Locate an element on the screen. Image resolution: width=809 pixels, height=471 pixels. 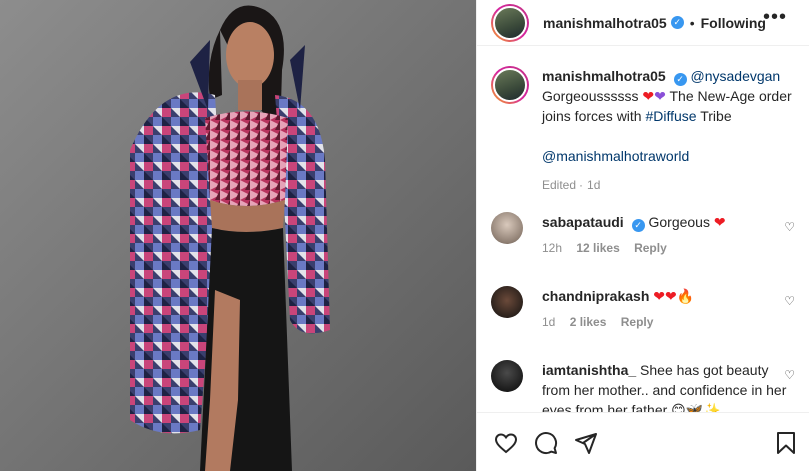
comment-likes: 12 likes is located at coordinates (597, 248).